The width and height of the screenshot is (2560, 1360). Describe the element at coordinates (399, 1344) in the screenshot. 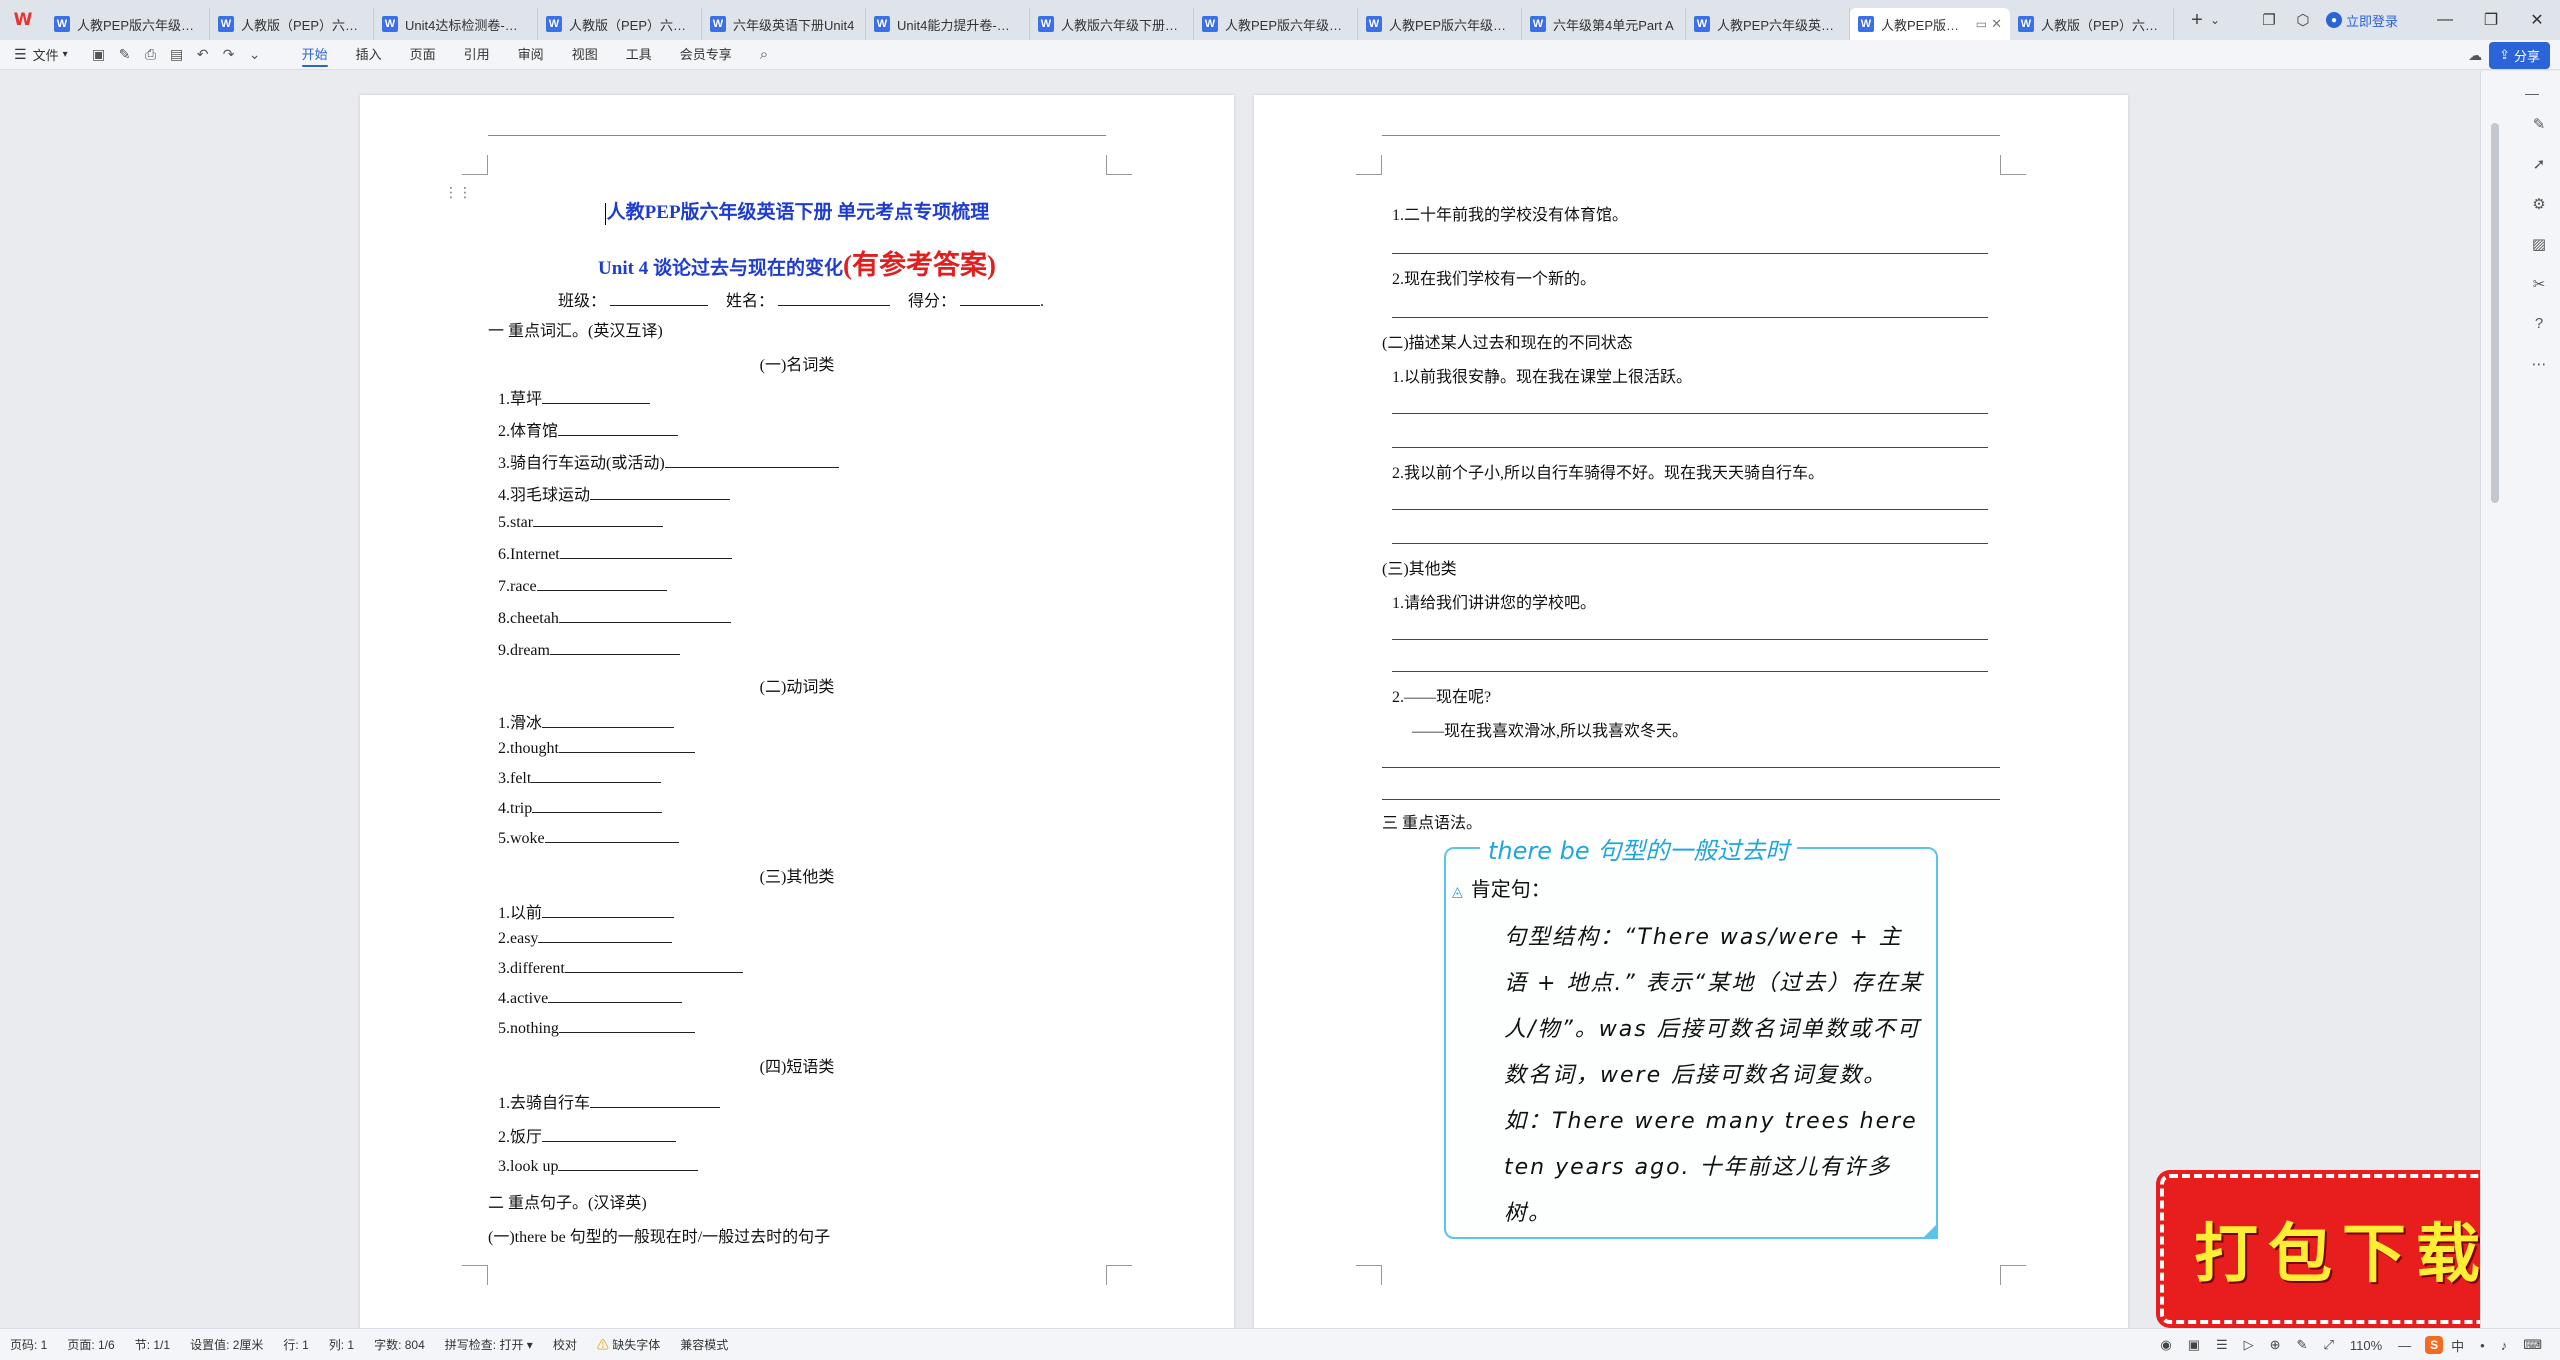

I see `status-word-count: 字数: 804` at that location.